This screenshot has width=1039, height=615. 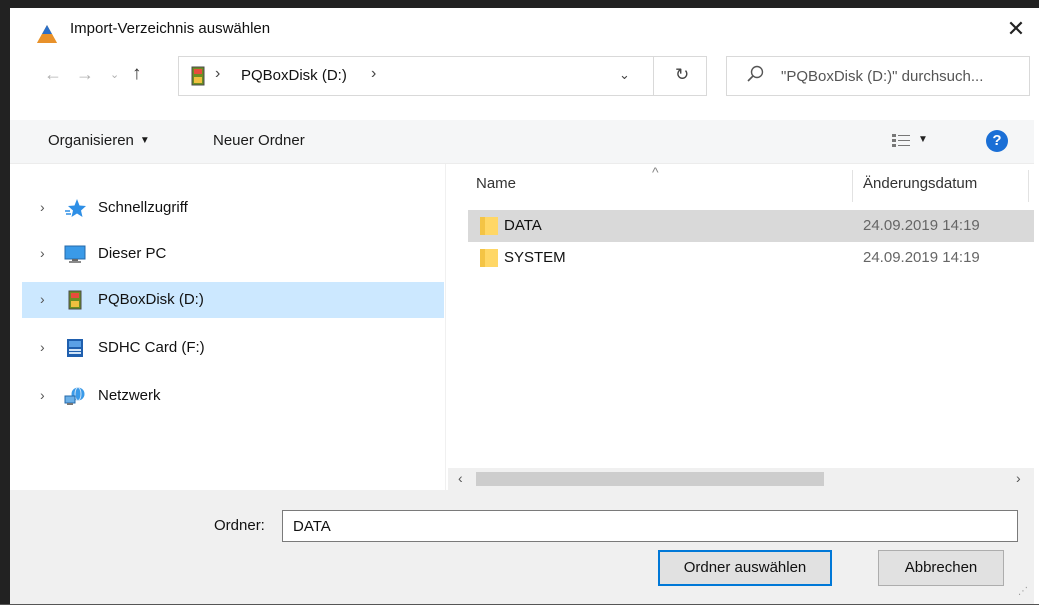 What do you see at coordinates (624, 75) in the screenshot?
I see `address-dropdown-icon: ⌄` at bounding box center [624, 75].